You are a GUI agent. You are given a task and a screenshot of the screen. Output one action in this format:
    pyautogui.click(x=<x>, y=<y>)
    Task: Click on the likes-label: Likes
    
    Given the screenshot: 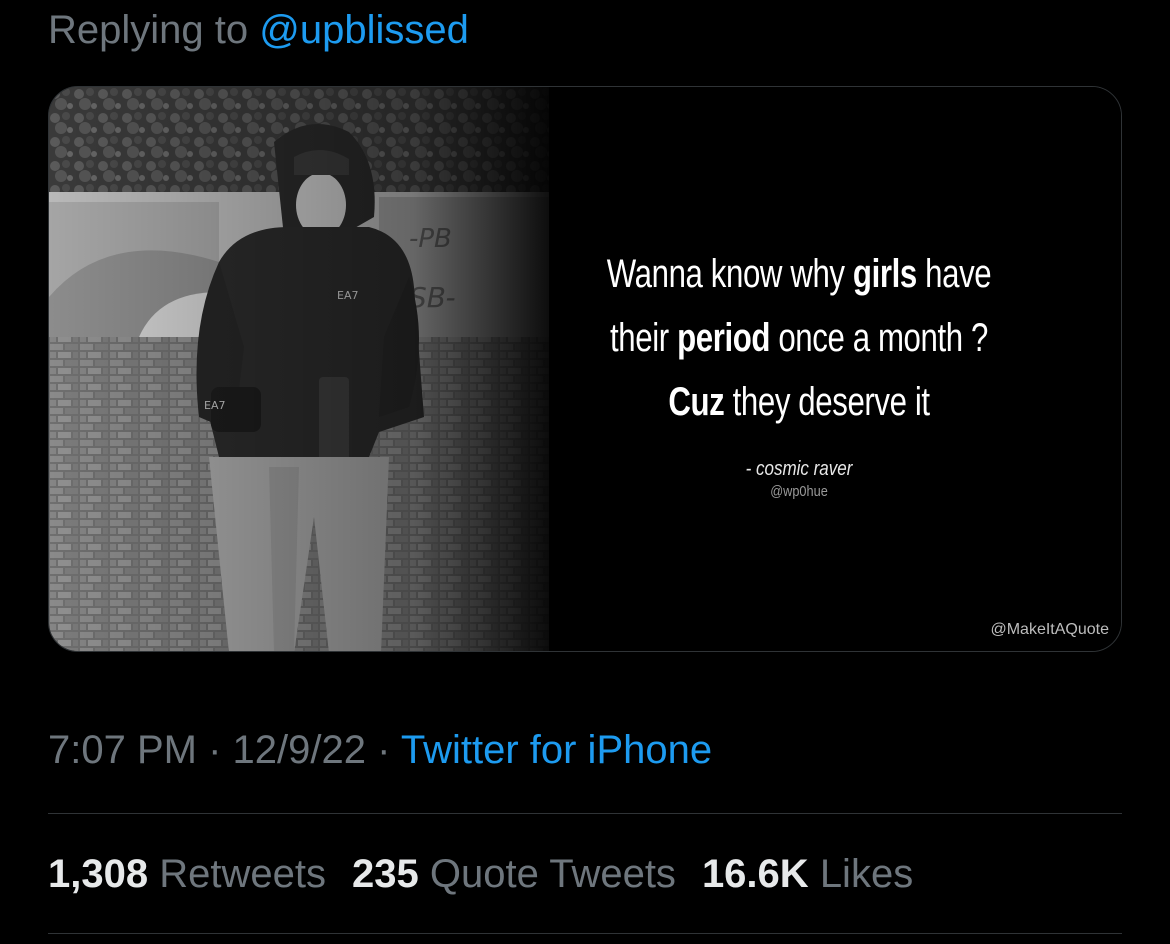 What is the action you would take?
    pyautogui.click(x=866, y=874)
    